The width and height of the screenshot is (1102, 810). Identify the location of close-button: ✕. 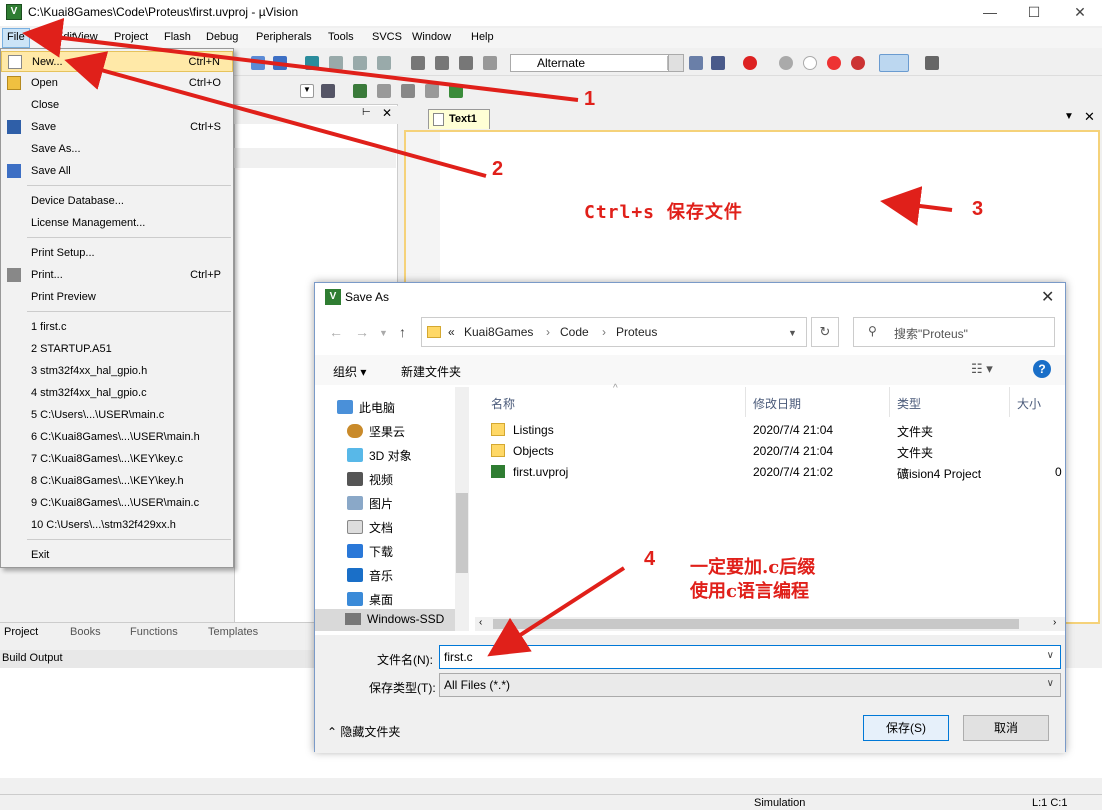
(1080, 12).